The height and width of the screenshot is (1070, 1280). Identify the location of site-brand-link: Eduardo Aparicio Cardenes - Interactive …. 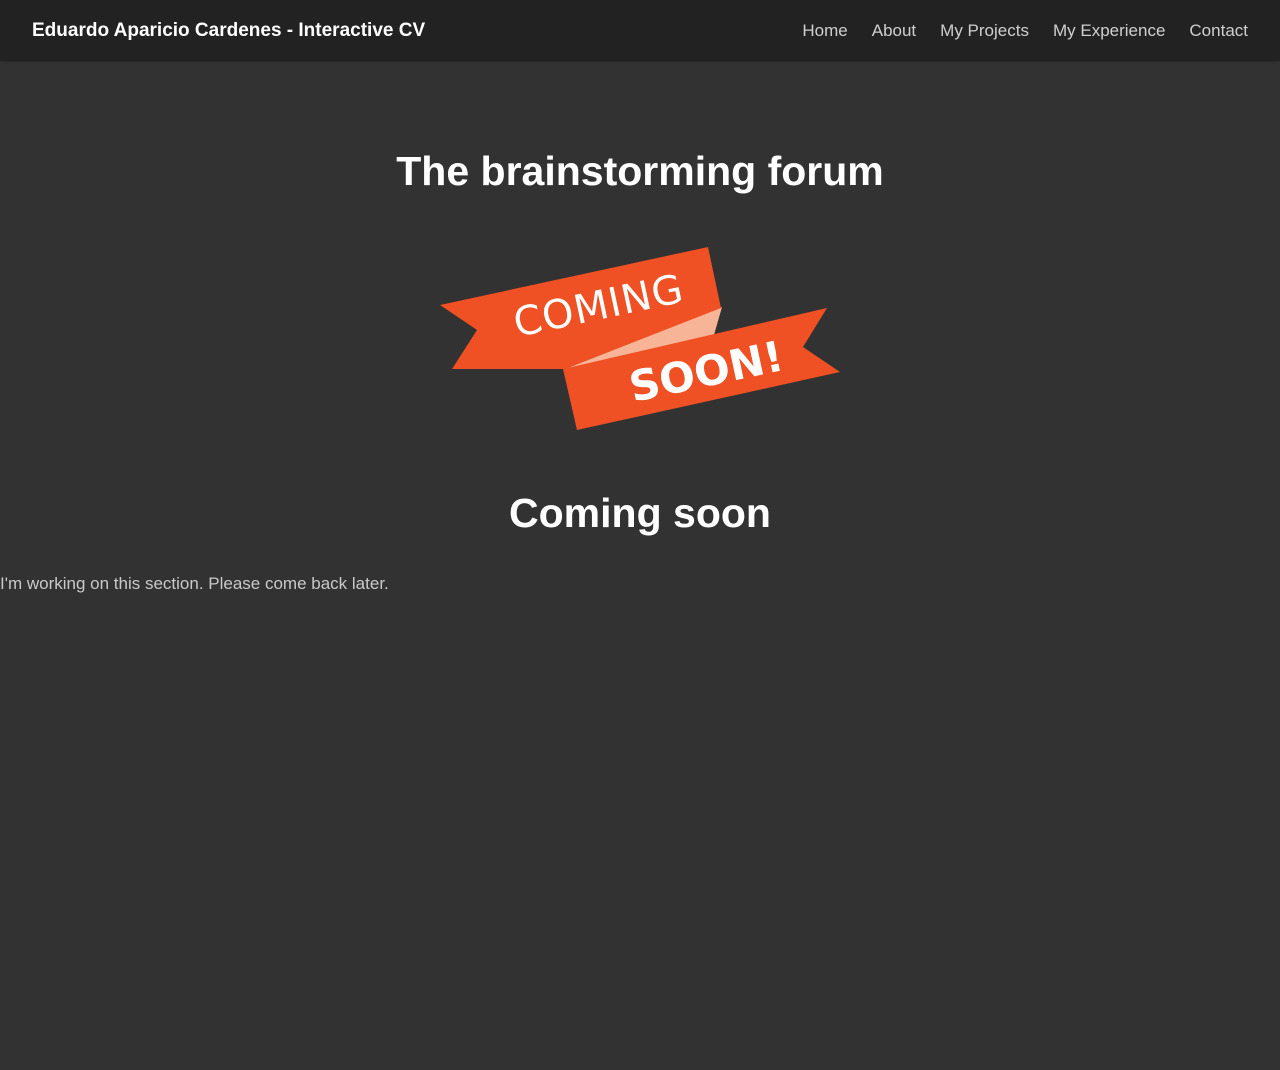
(228, 30).